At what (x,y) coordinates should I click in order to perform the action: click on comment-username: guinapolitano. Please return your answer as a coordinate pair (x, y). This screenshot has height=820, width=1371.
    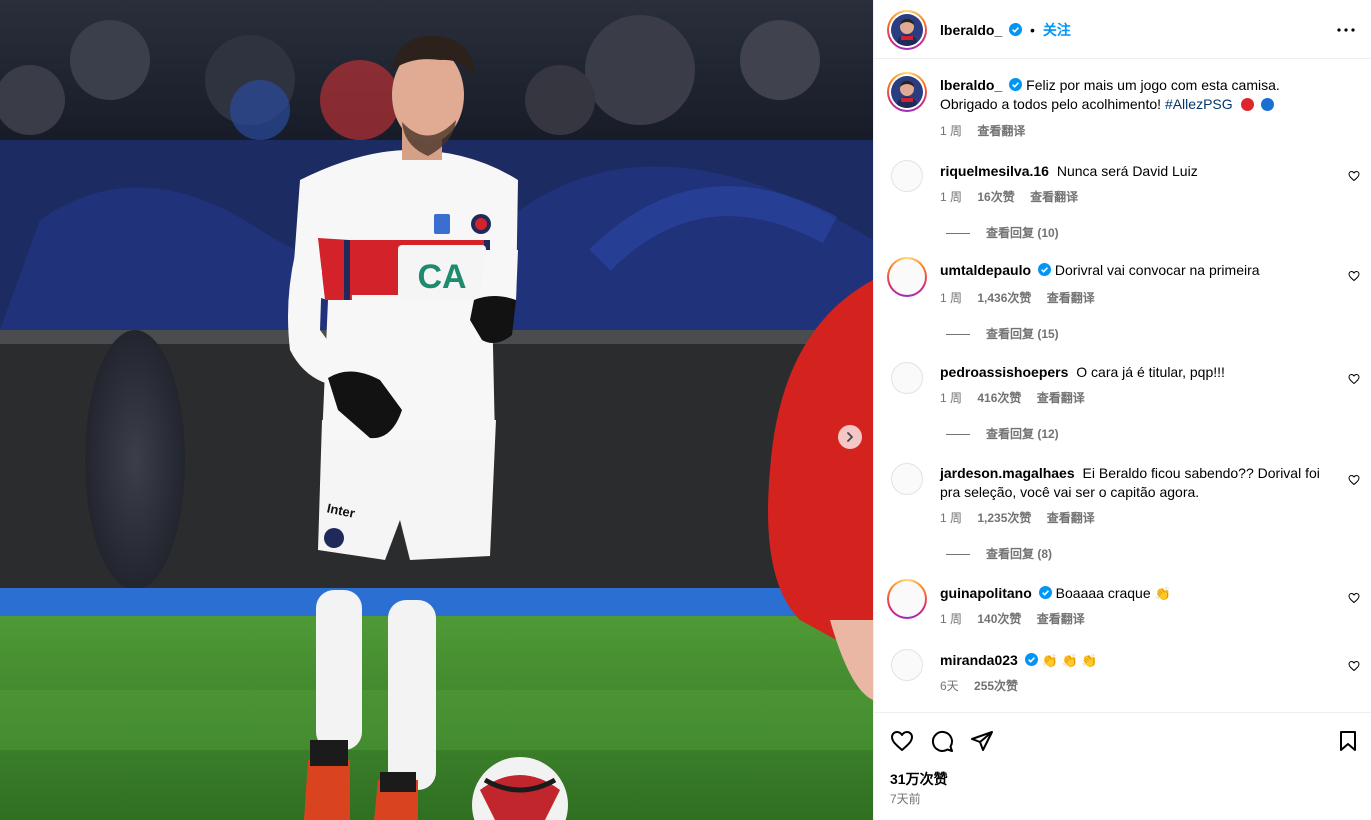
    Looking at the image, I should click on (986, 593).